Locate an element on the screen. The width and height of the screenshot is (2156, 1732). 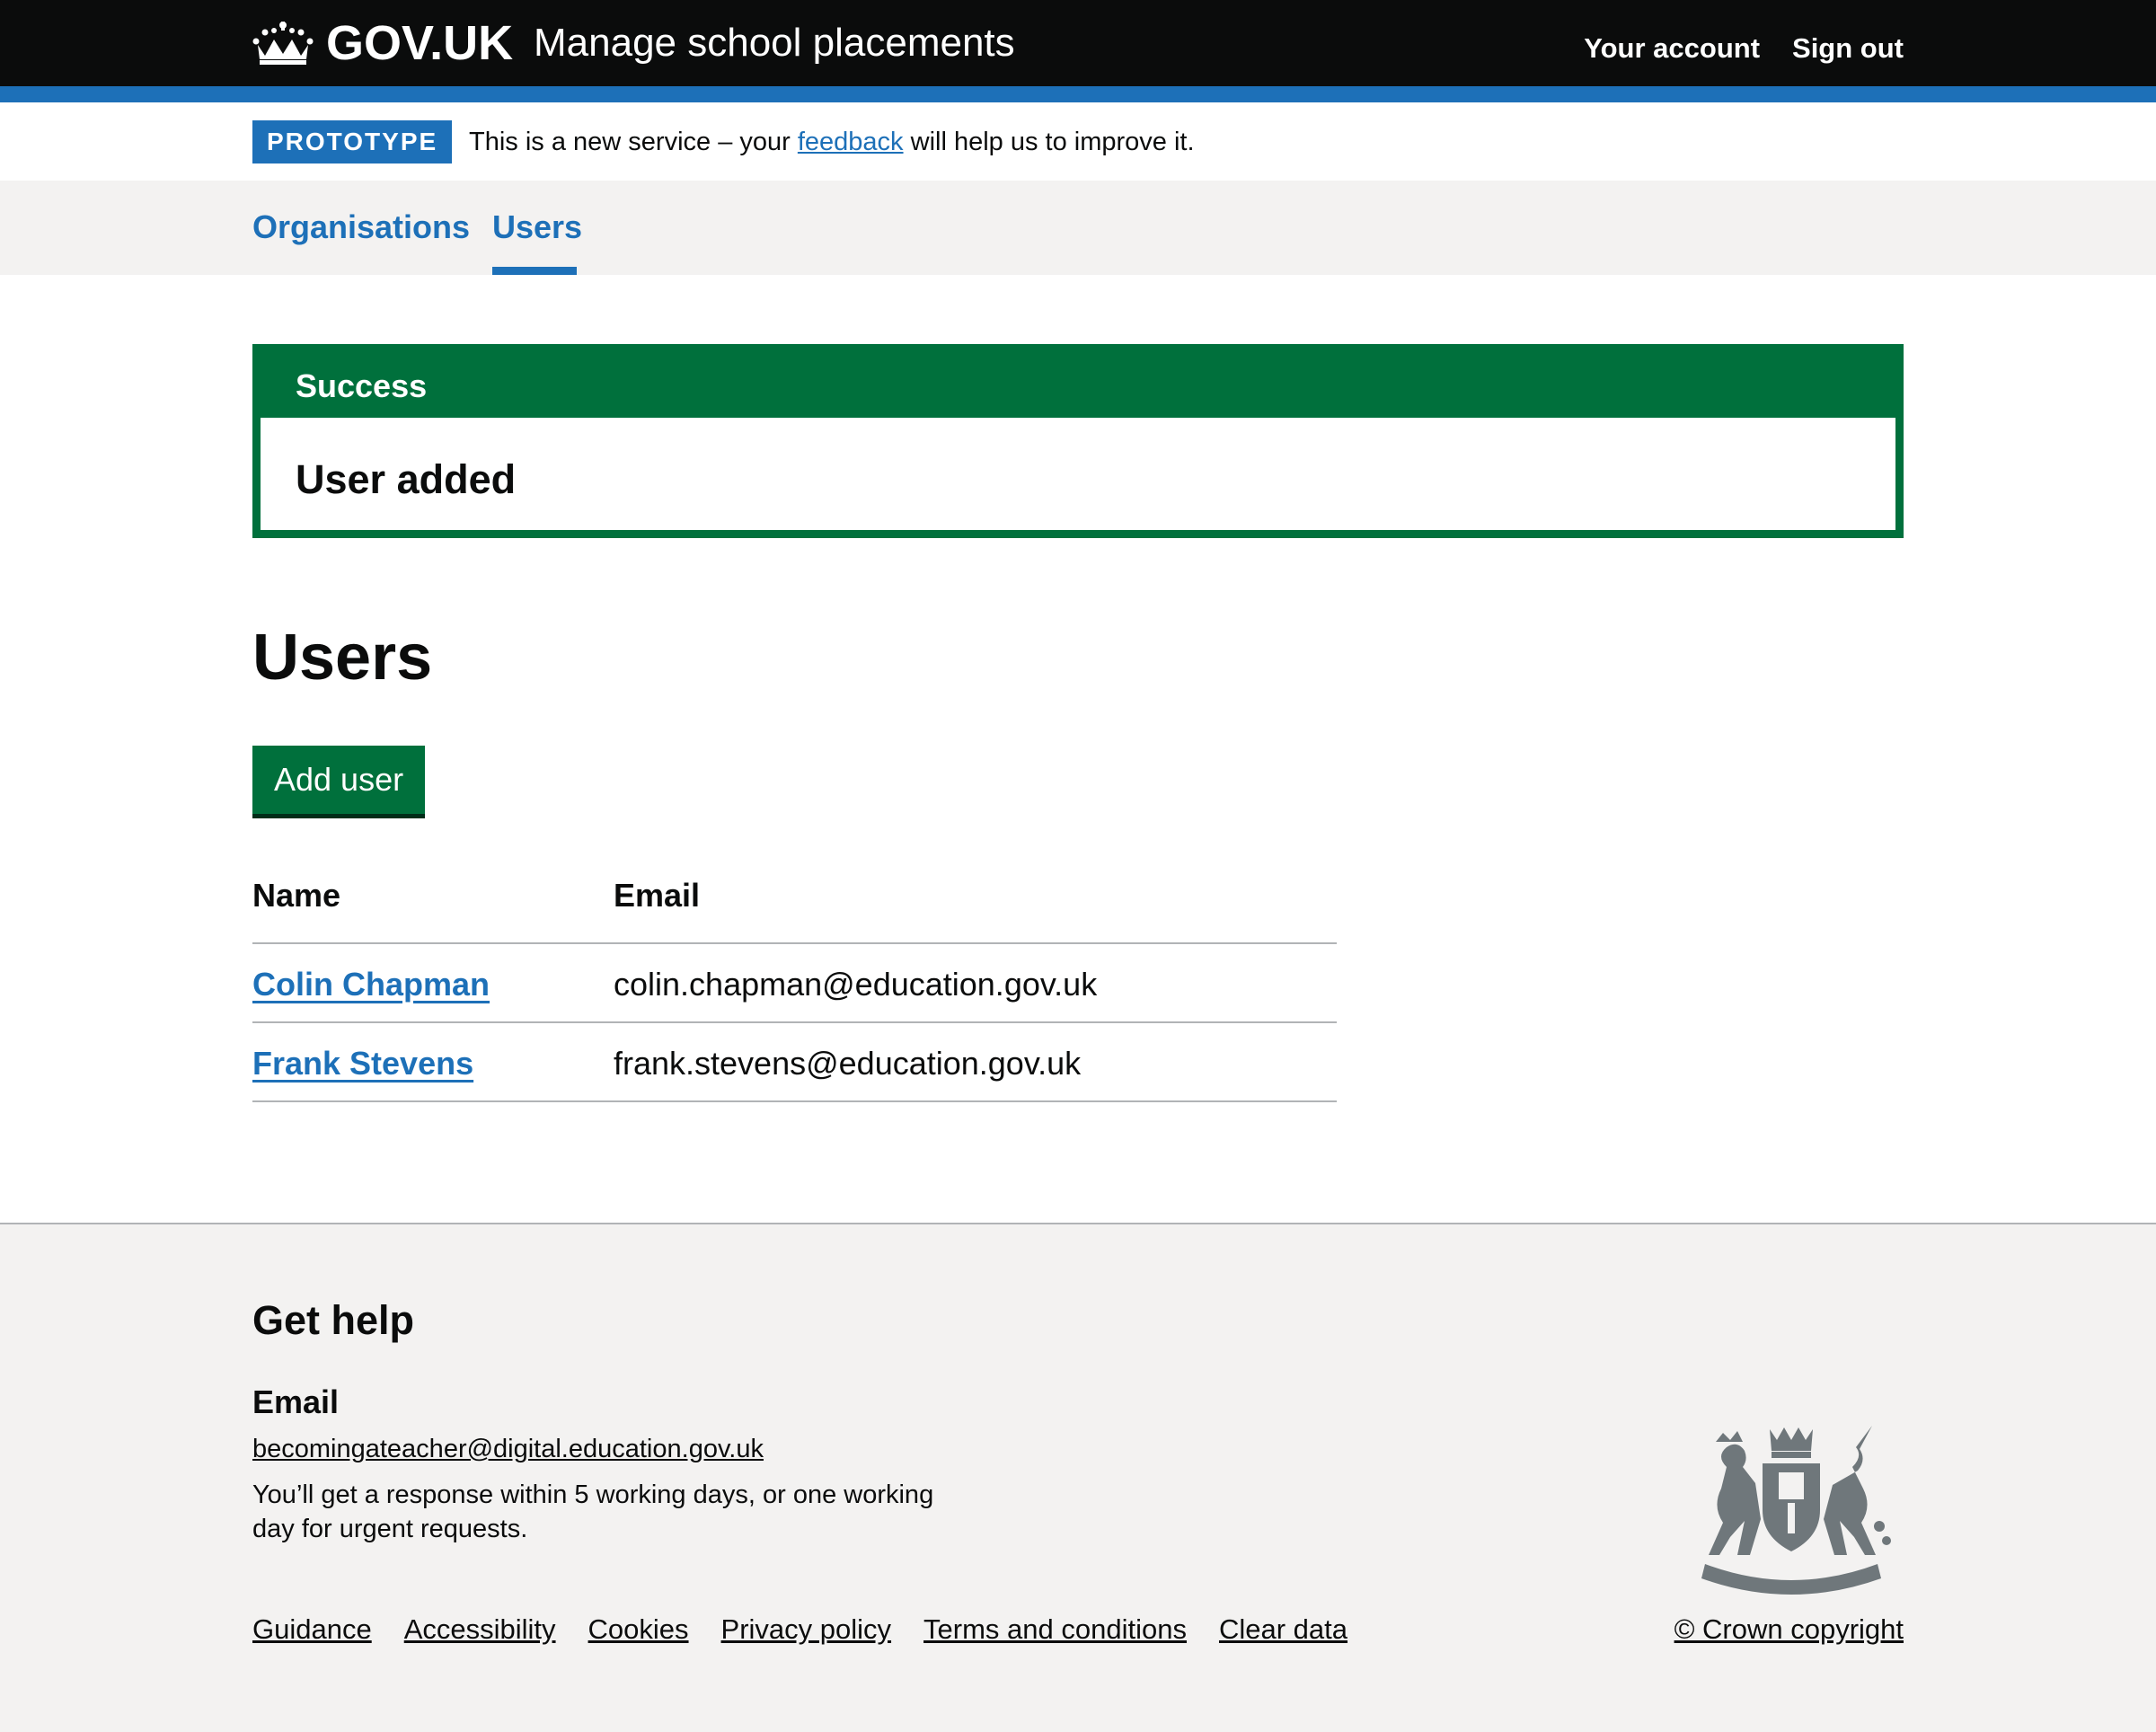
header-navigation: Your account Sign out is located at coordinates (1744, 48).